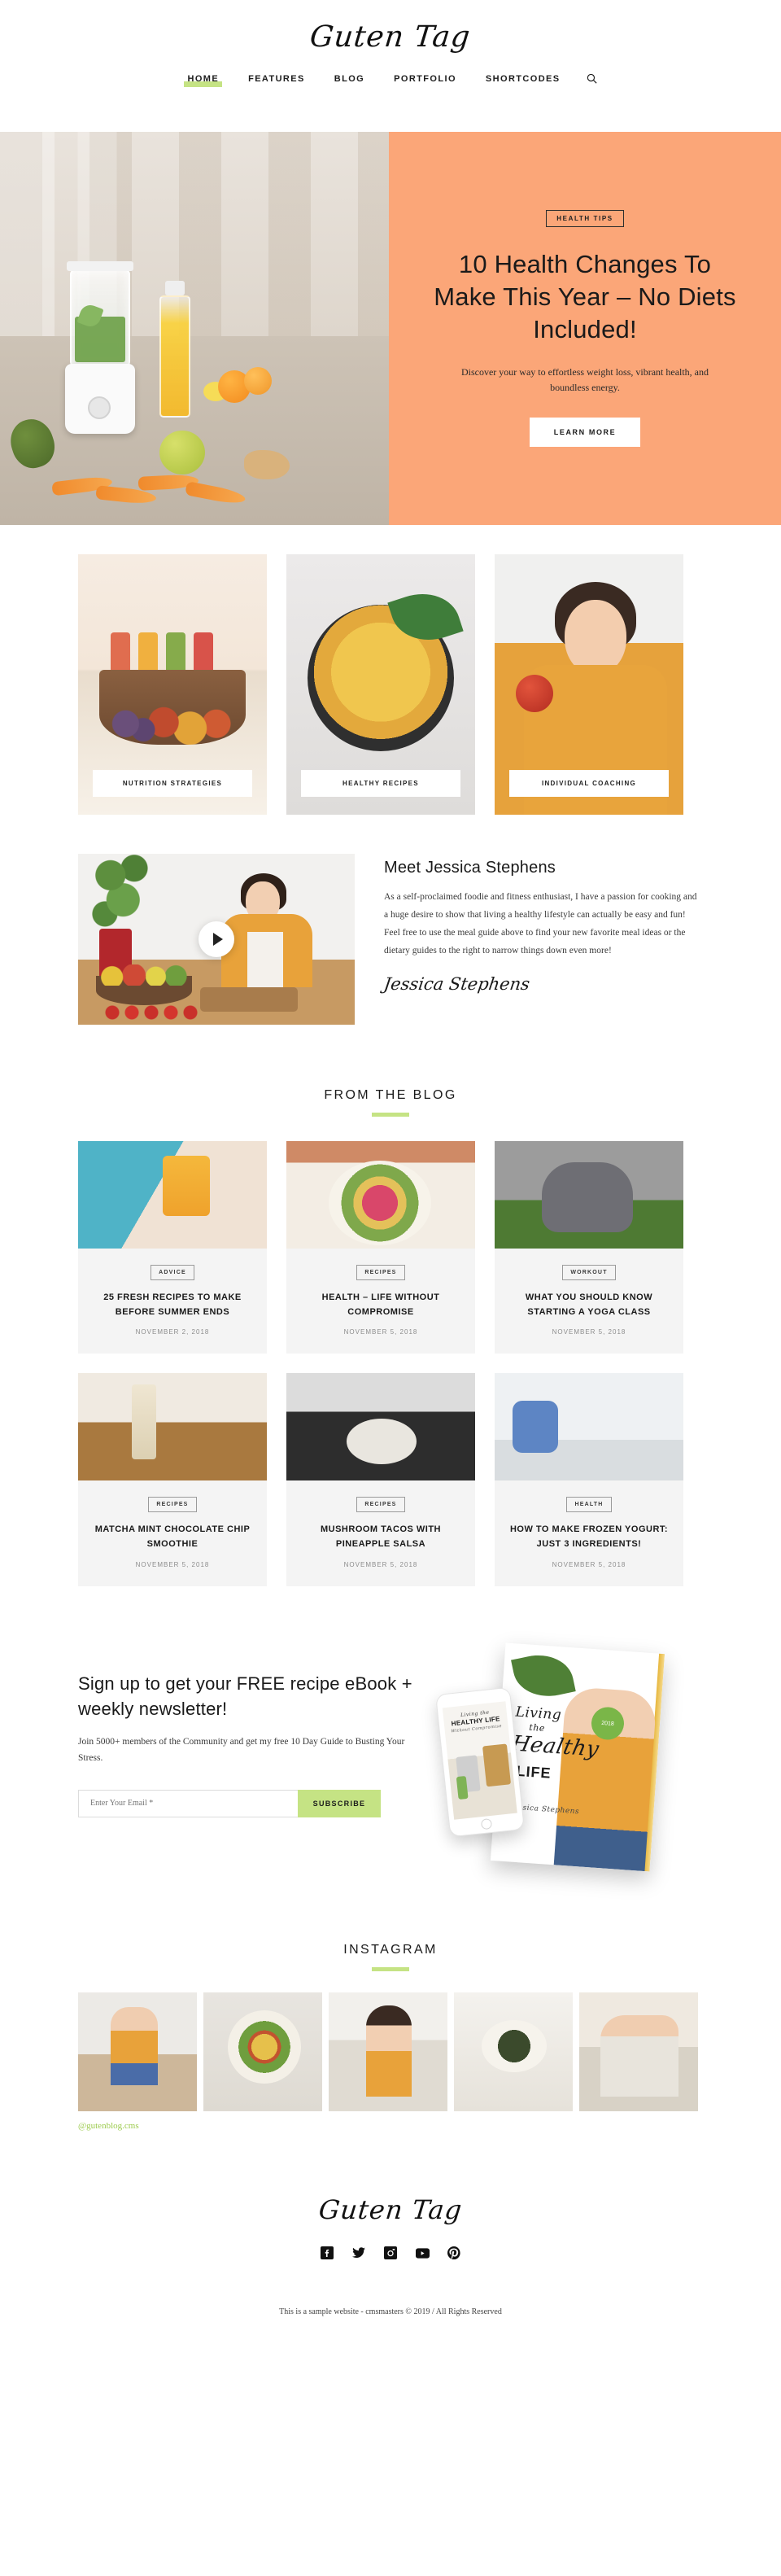 This screenshot has height=2576, width=781. Describe the element at coordinates (390, 2209) in the screenshot. I see `footer-logo: Guten Tag` at that location.